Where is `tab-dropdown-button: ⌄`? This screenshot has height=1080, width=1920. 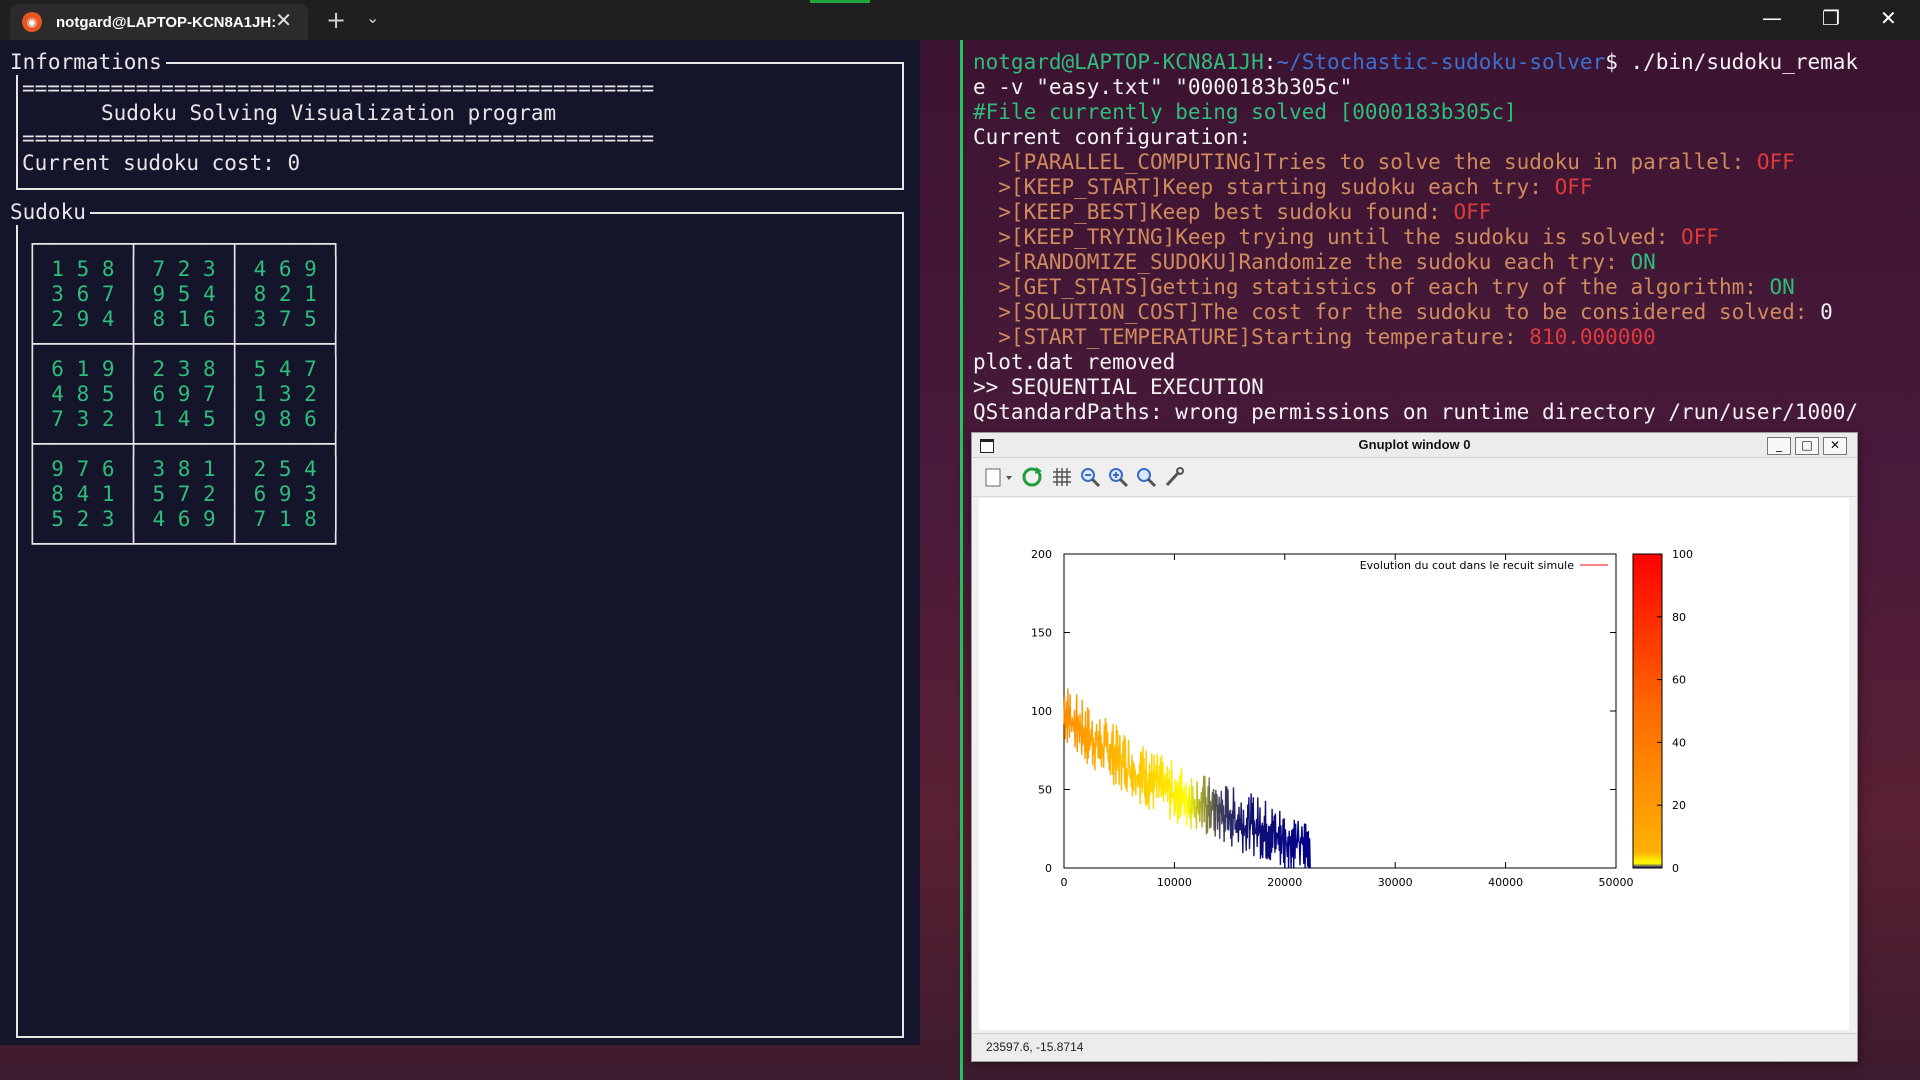
tab-dropdown-button: ⌄ is located at coordinates (372, 17).